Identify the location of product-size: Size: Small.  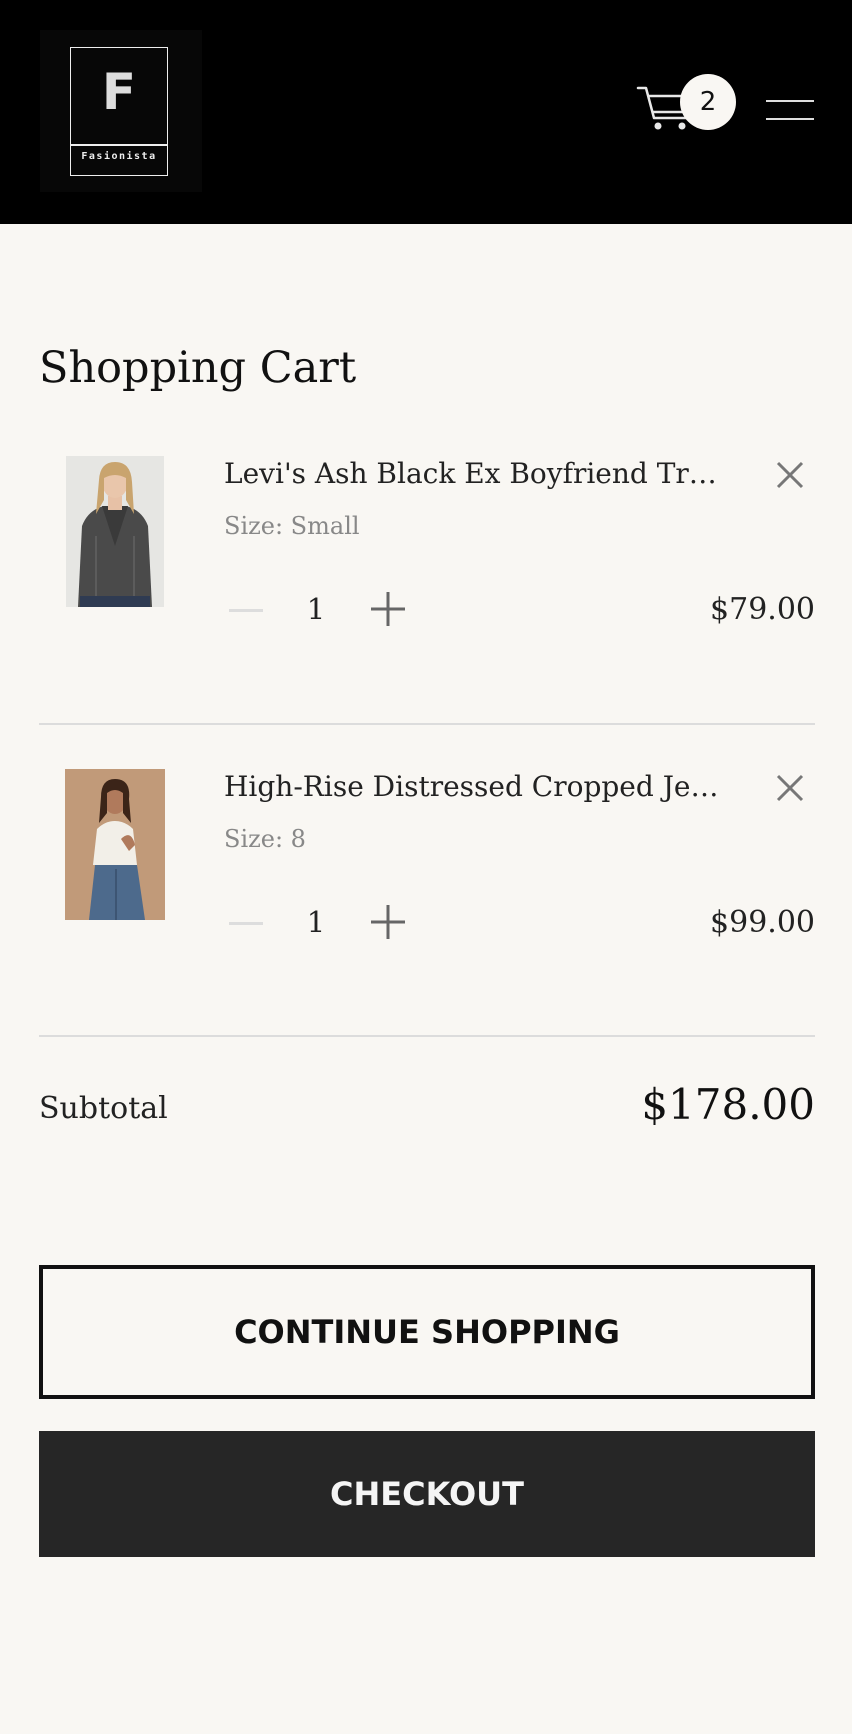
(292, 526).